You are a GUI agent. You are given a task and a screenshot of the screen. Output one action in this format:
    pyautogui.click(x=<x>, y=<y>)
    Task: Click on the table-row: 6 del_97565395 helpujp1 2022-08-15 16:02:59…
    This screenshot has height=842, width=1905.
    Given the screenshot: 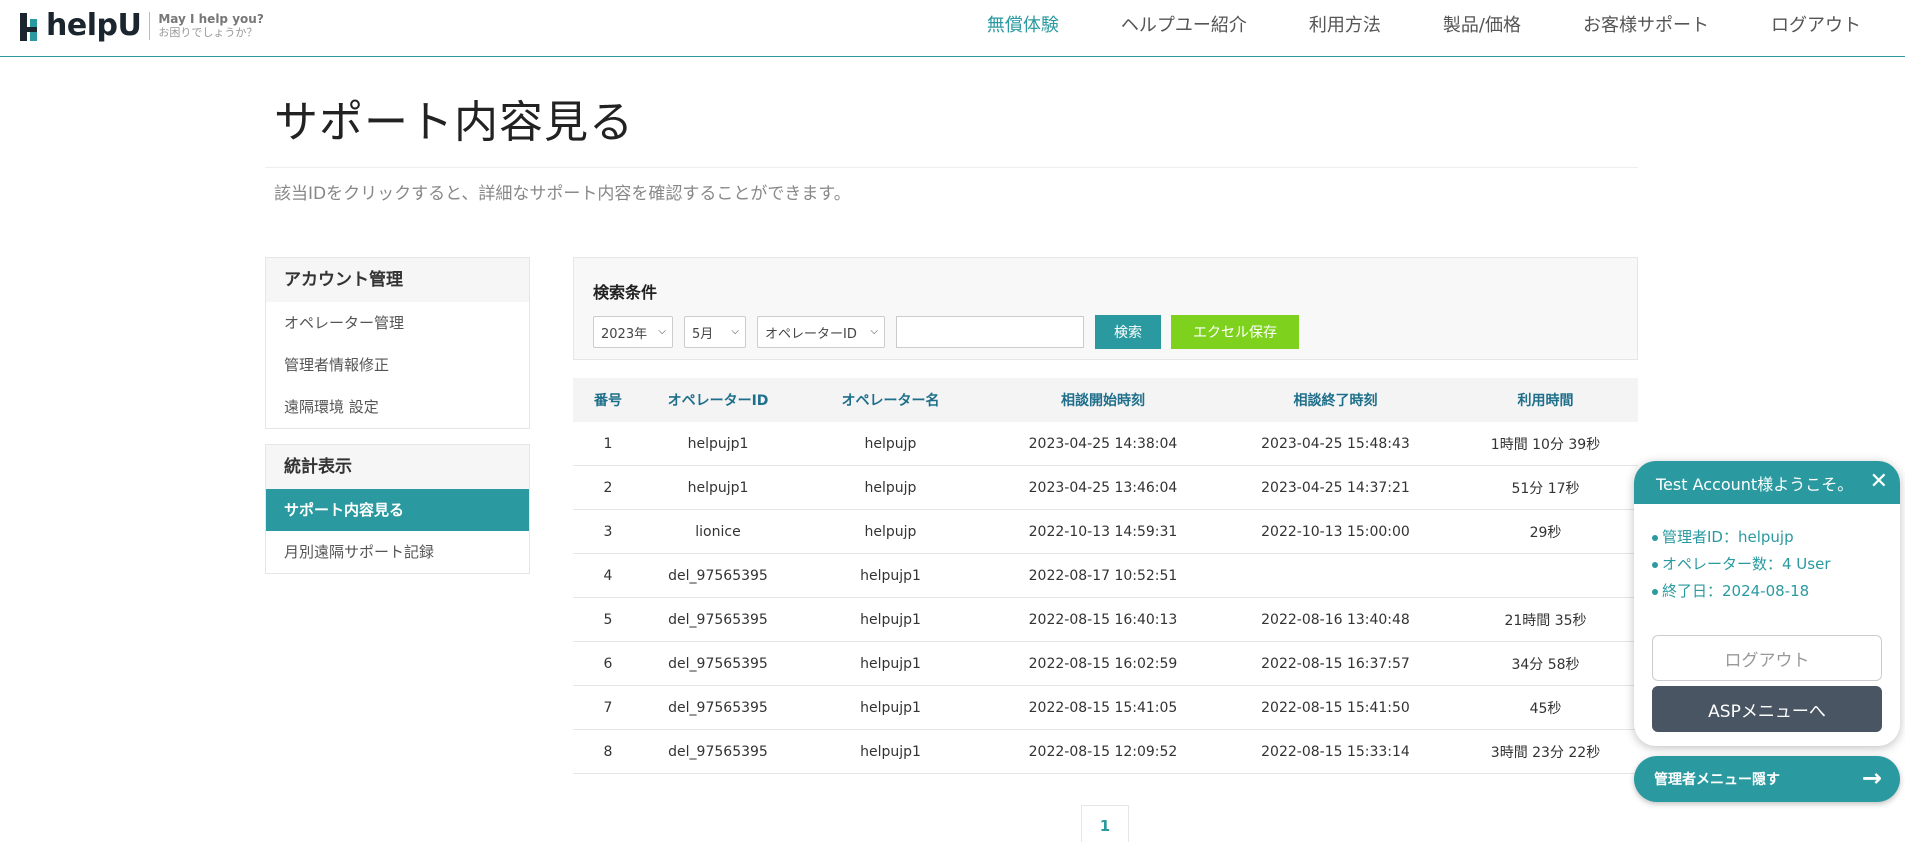 What is the action you would take?
    pyautogui.click(x=1105, y=664)
    